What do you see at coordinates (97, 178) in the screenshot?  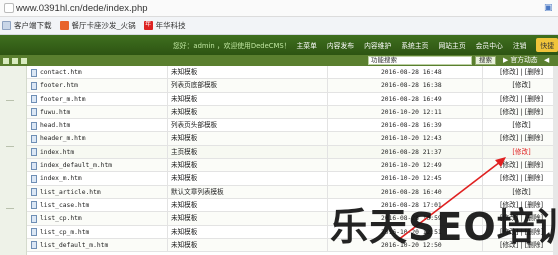 I see `file-name-cell: index_m.htm` at bounding box center [97, 178].